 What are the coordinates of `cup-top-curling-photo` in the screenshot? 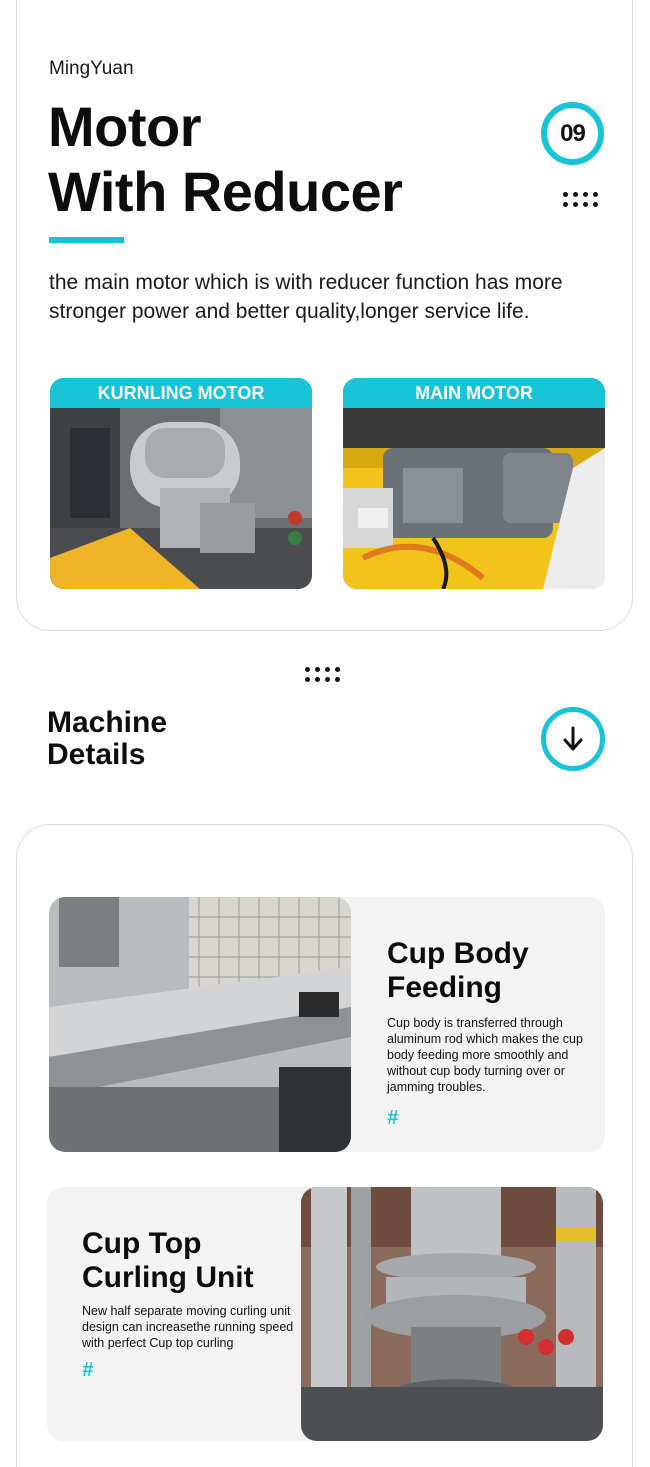 It's located at (452, 1314).